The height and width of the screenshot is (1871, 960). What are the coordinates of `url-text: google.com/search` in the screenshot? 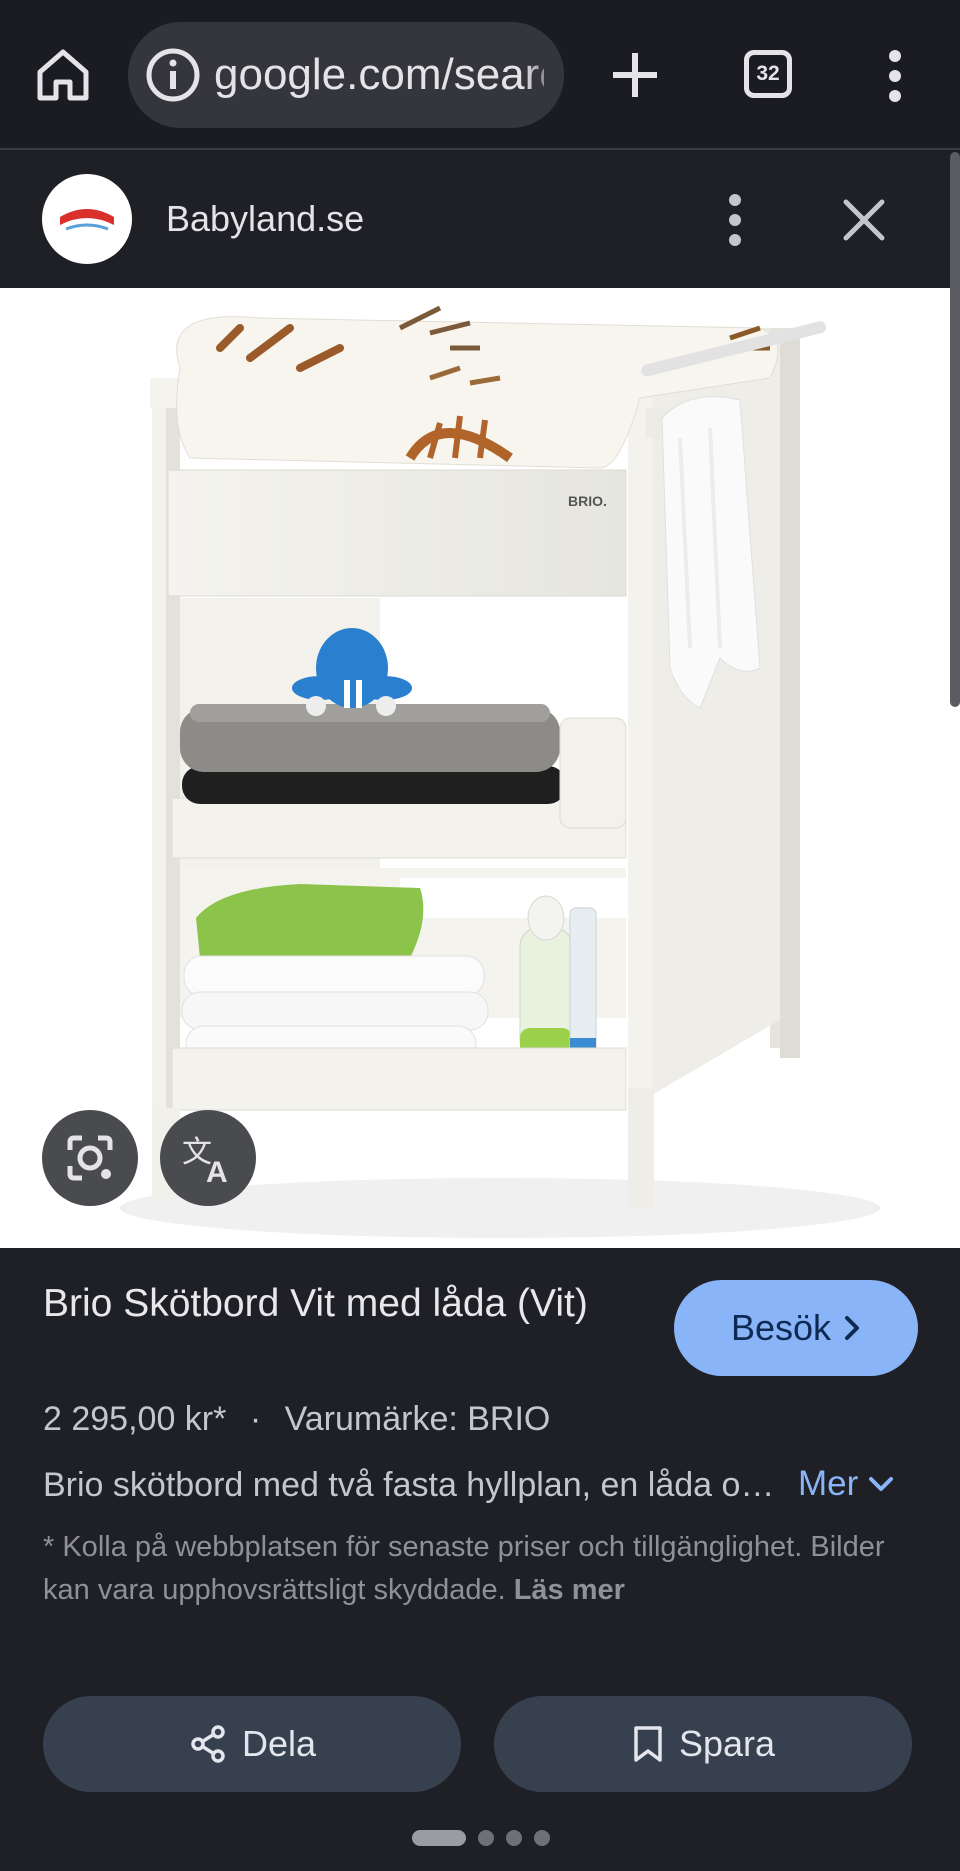 It's located at (379, 74).